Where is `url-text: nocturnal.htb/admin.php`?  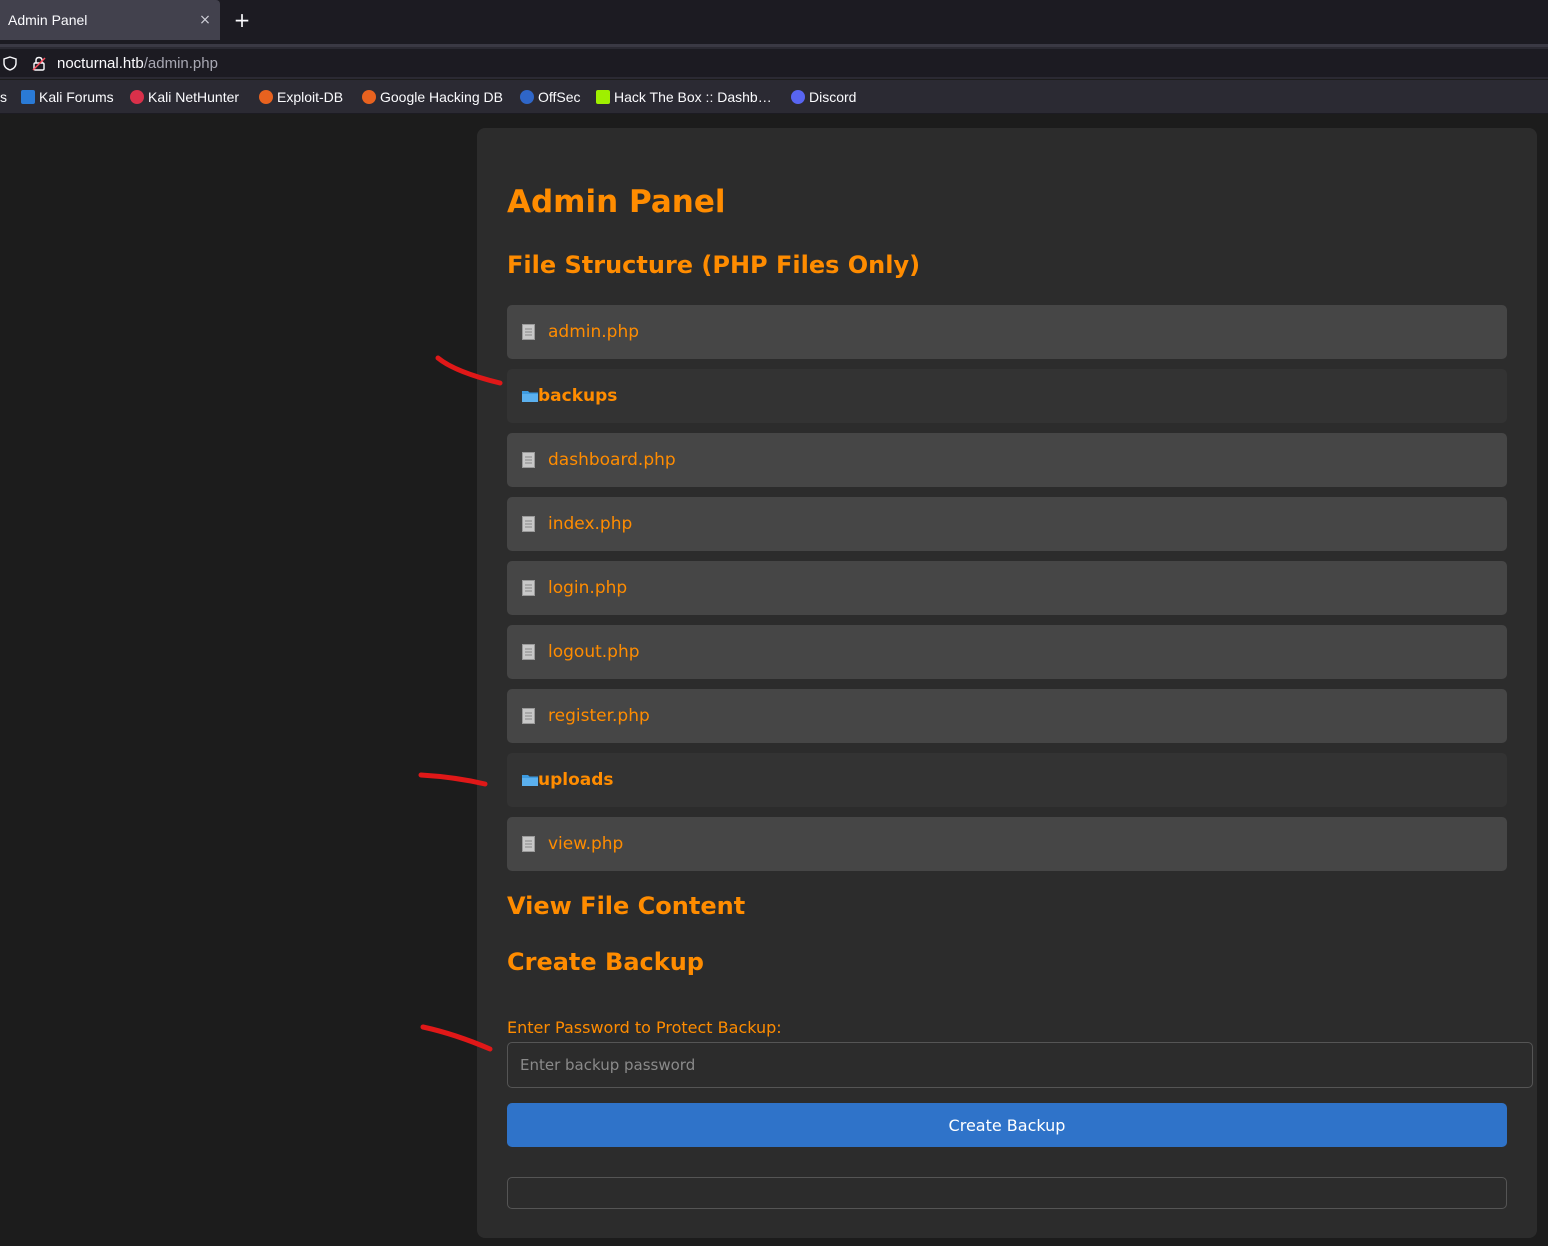 url-text: nocturnal.htb/admin.php is located at coordinates (137, 63).